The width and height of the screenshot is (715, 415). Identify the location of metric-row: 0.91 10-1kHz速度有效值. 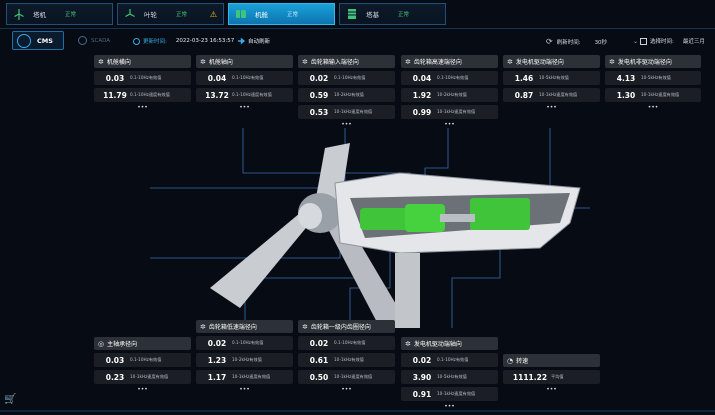
(449, 394).